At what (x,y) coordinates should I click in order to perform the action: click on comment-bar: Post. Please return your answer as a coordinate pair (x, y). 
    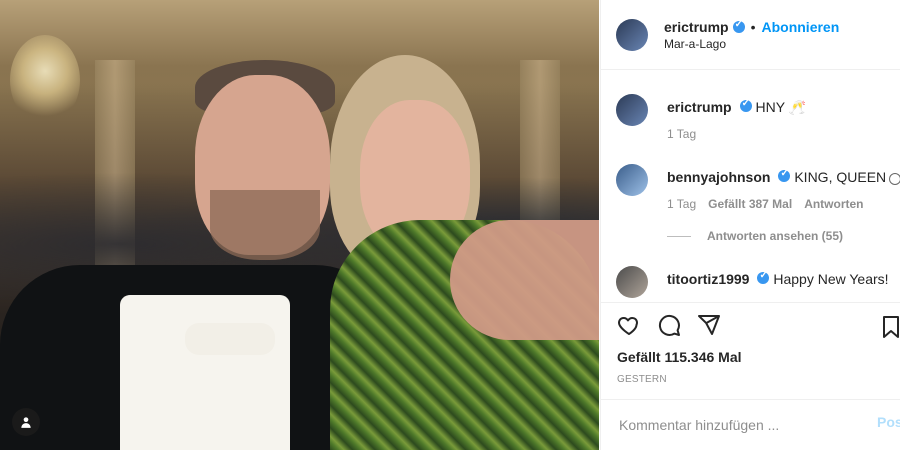
    Looking at the image, I should click on (750, 425).